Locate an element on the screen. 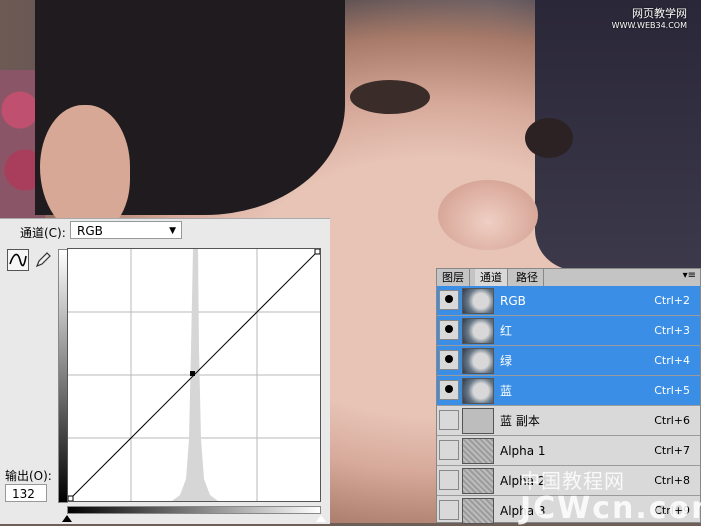 The image size is (701, 526). channel-shortcut: Ctrl+4 is located at coordinates (672, 360).